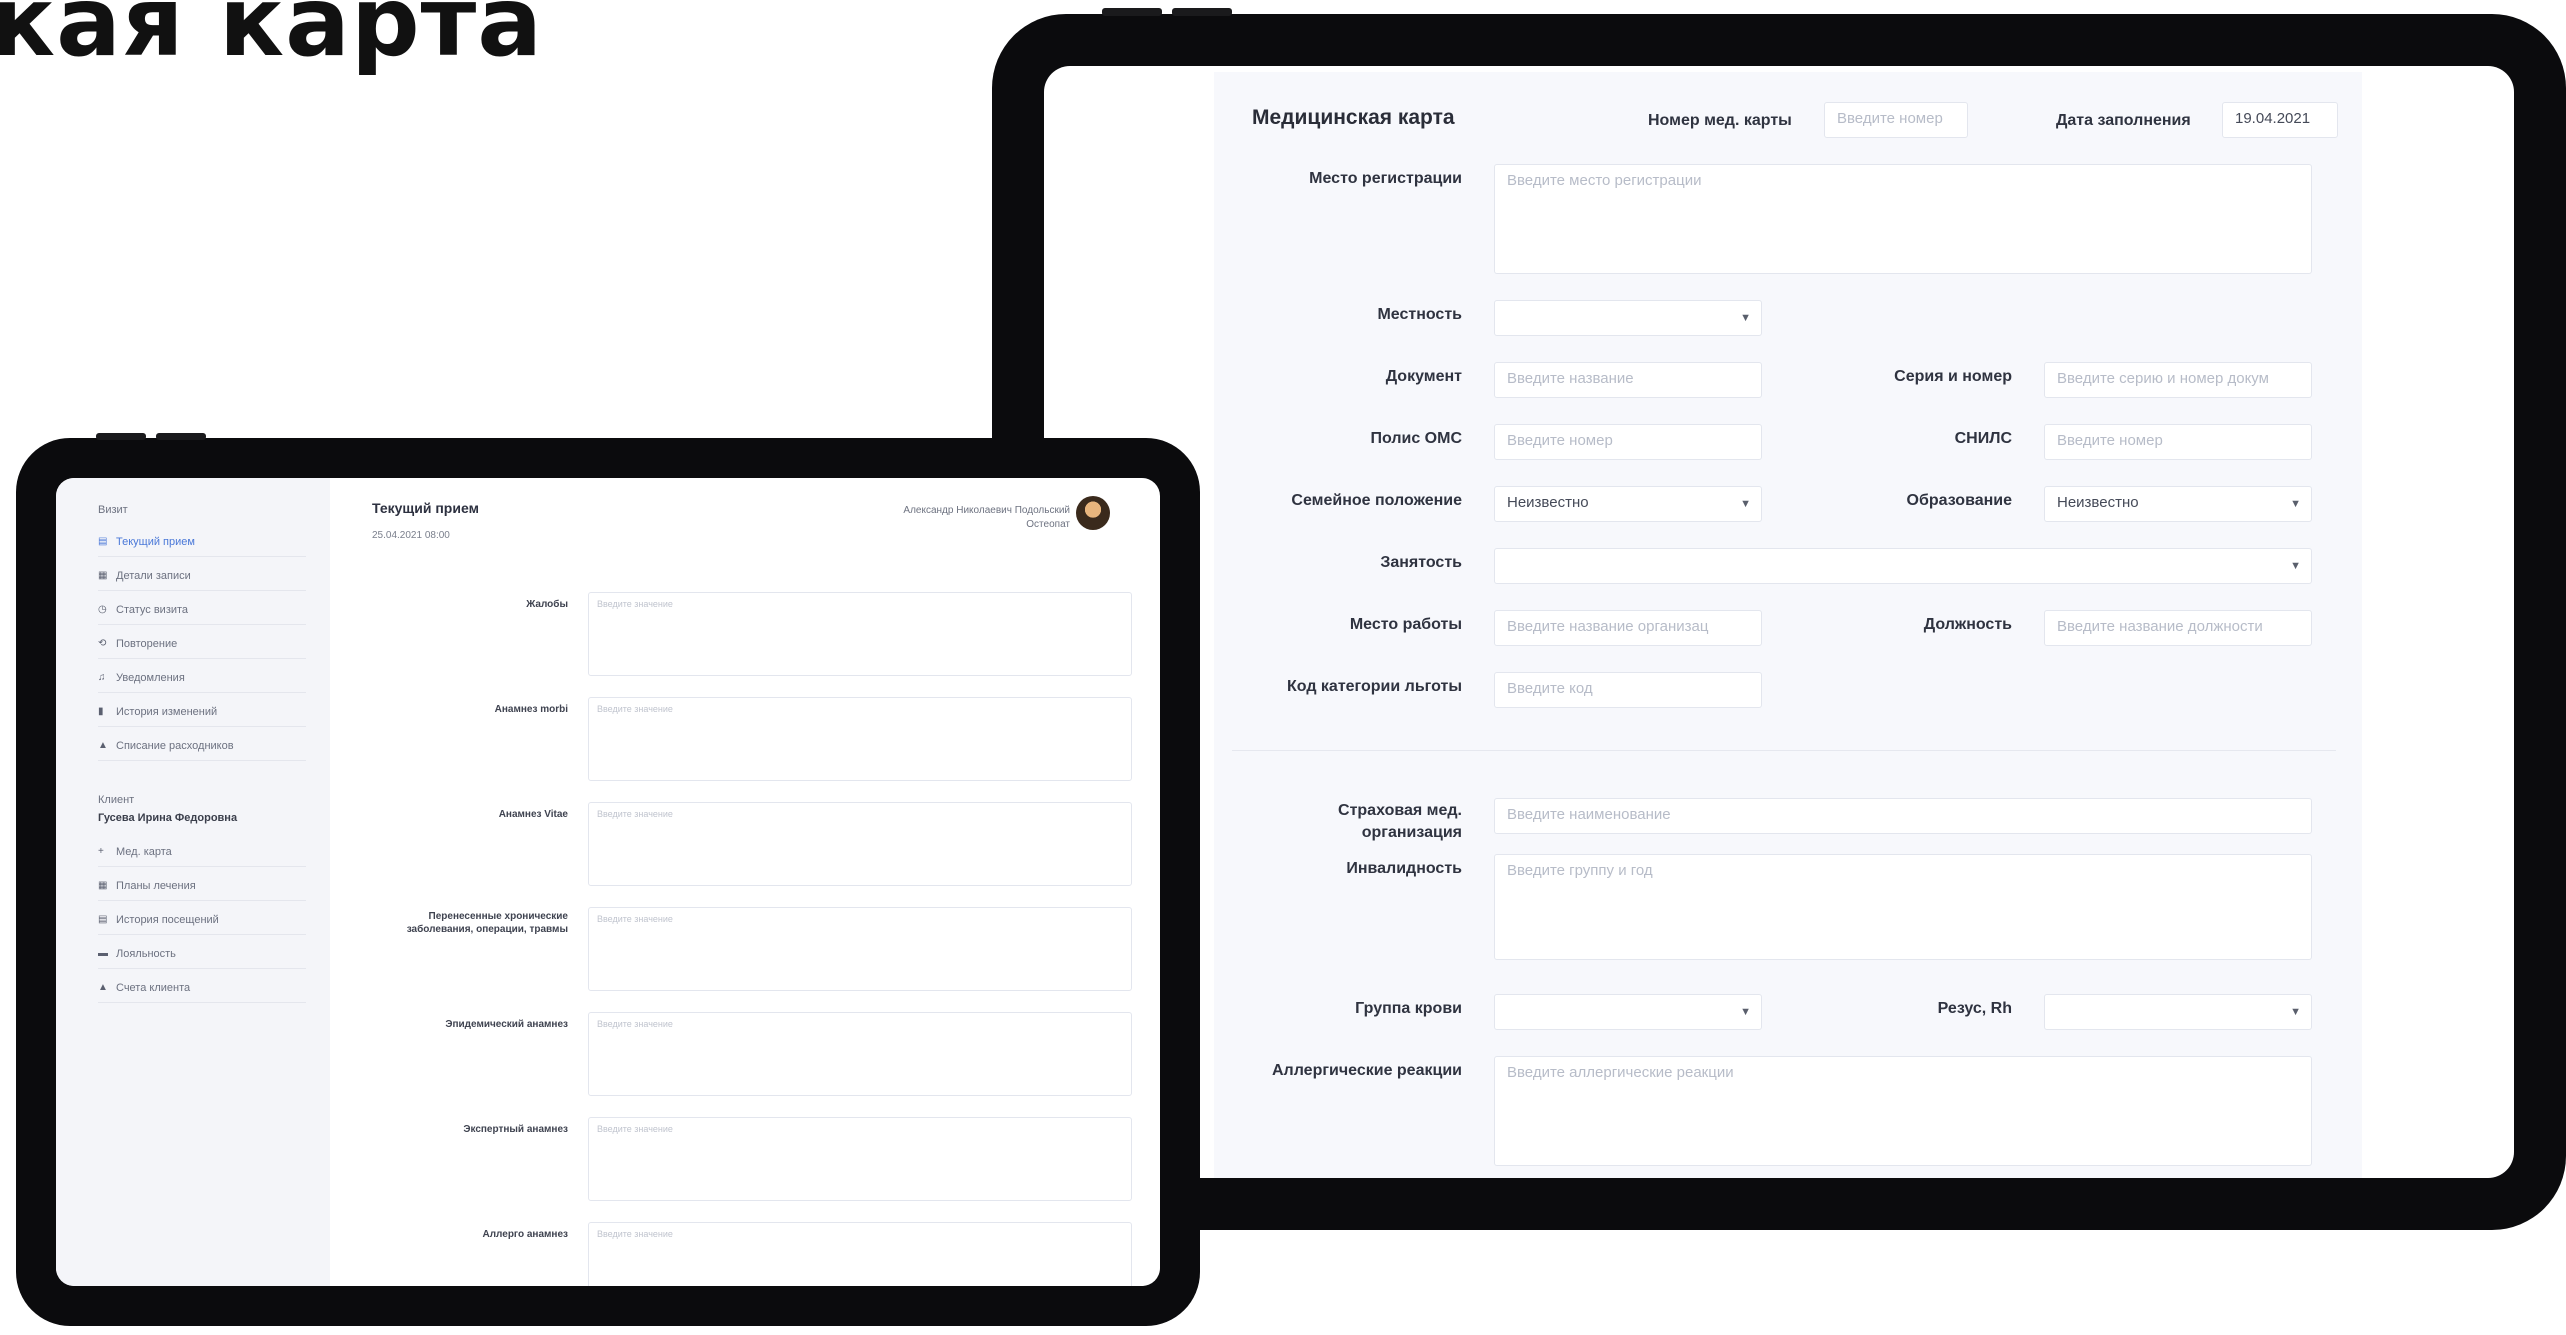 This screenshot has height=1335, width=2566. I want to click on expert-anamnesis-textarea: Введите значение, so click(860, 1159).